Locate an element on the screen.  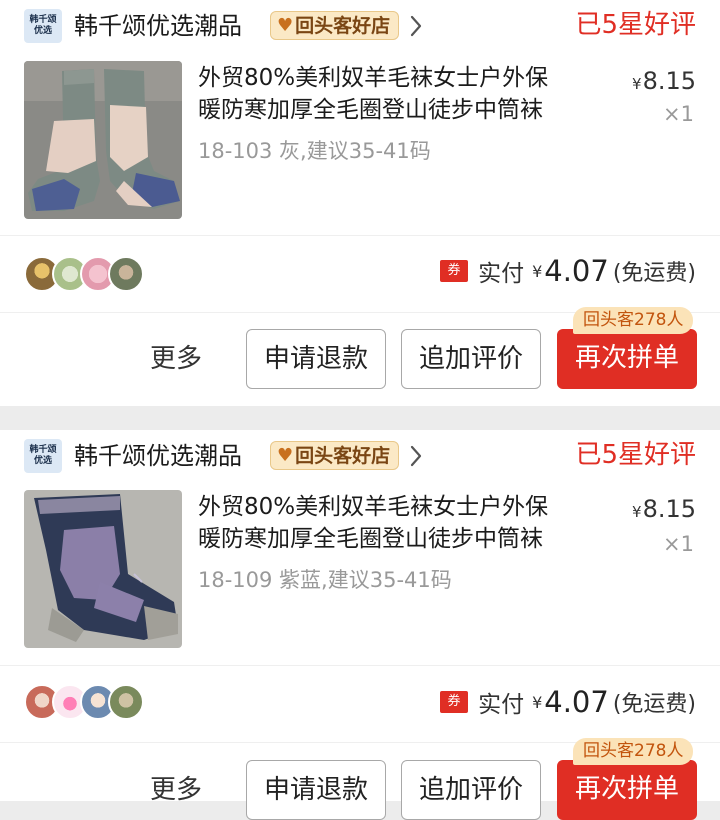
product-spec: 18-103 灰,建议35-41码 is located at coordinates (314, 151).